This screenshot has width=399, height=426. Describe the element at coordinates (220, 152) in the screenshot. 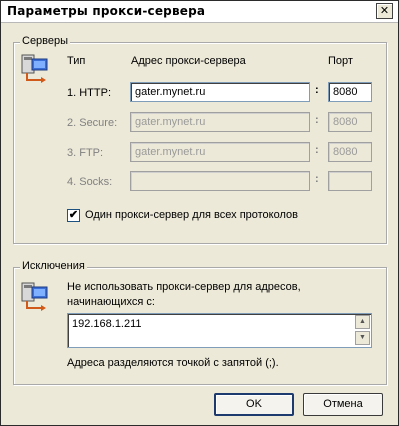

I see `ftp-address-input: gater.mynet.ru` at that location.